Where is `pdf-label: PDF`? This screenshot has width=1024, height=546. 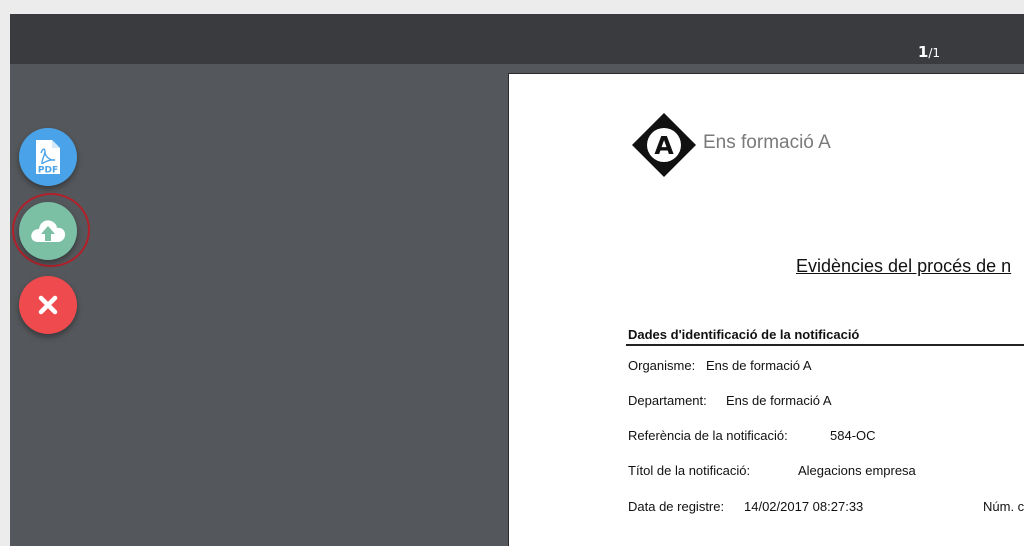 pdf-label: PDF is located at coordinates (48, 171).